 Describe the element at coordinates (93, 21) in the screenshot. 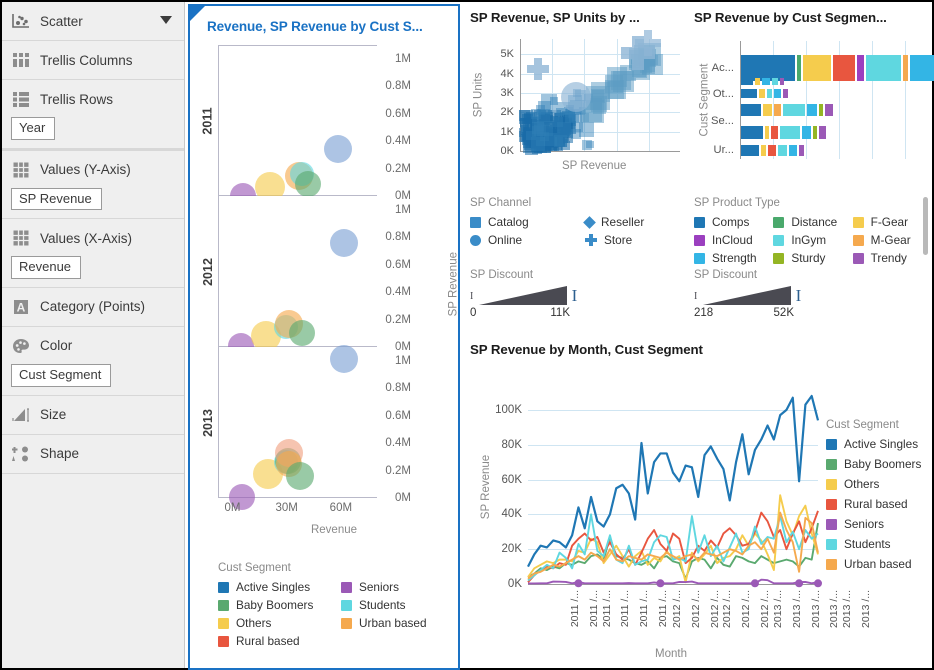

I see `chart-type-selector: Scatter` at that location.